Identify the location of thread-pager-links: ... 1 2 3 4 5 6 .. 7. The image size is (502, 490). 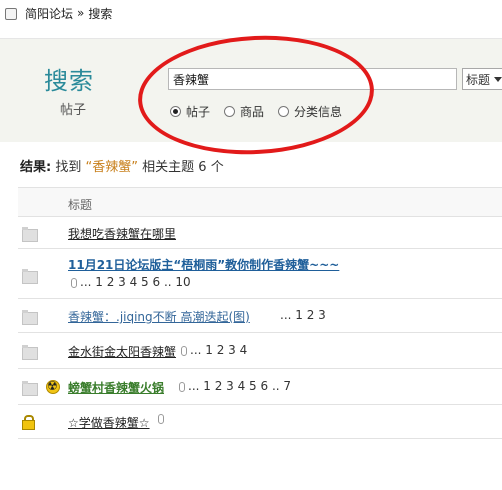
(239, 386).